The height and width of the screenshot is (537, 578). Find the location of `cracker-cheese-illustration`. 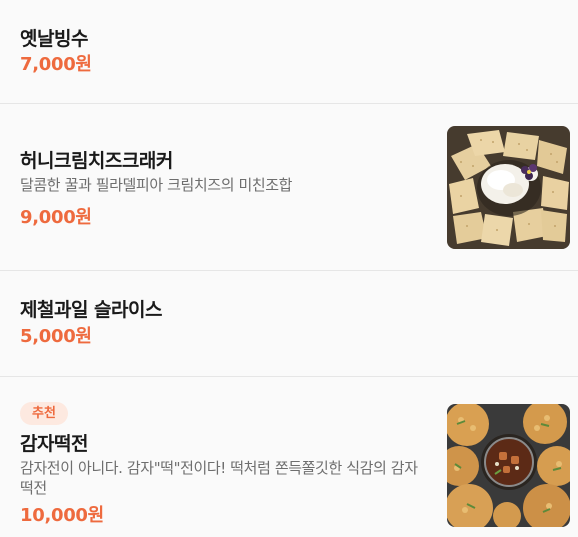

cracker-cheese-illustration is located at coordinates (508, 187).